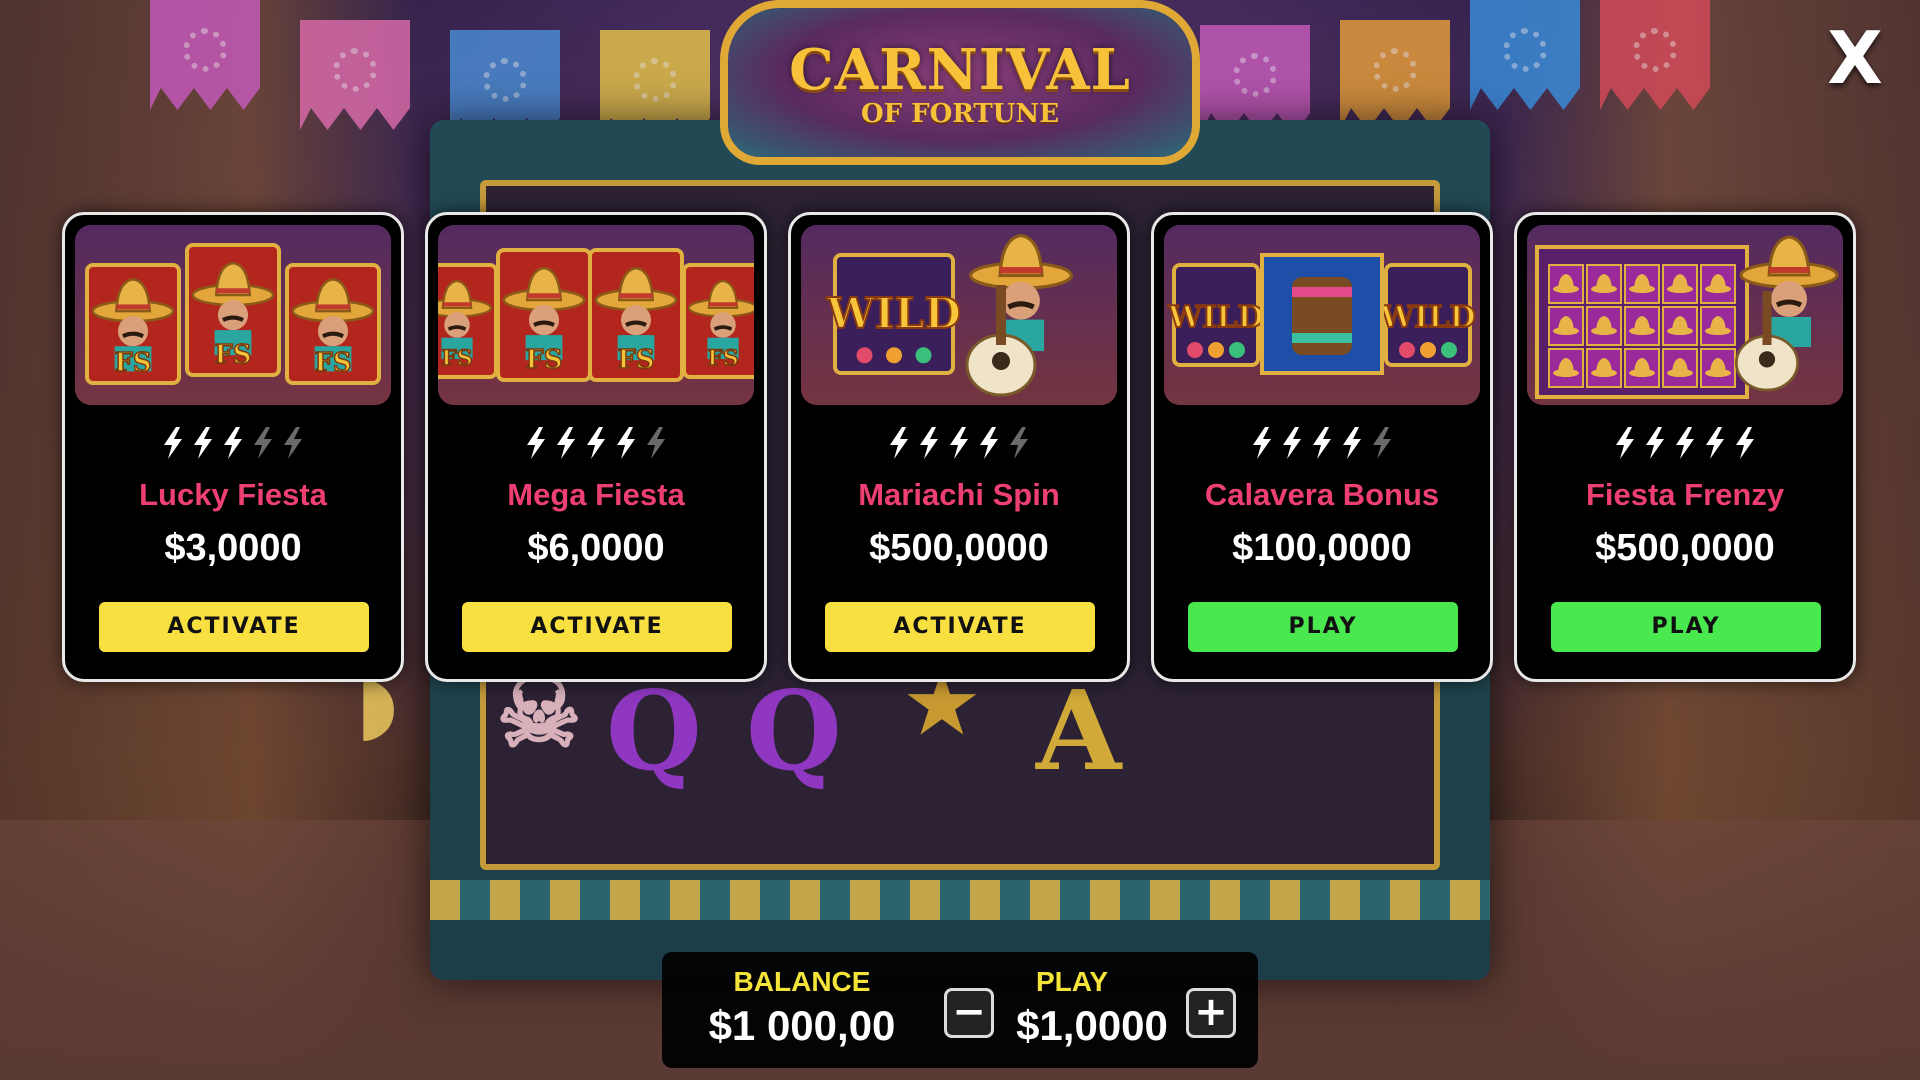 Image resolution: width=1920 pixels, height=1080 pixels. Describe the element at coordinates (1211, 1013) in the screenshot. I see `bet-increase-button: +` at that location.